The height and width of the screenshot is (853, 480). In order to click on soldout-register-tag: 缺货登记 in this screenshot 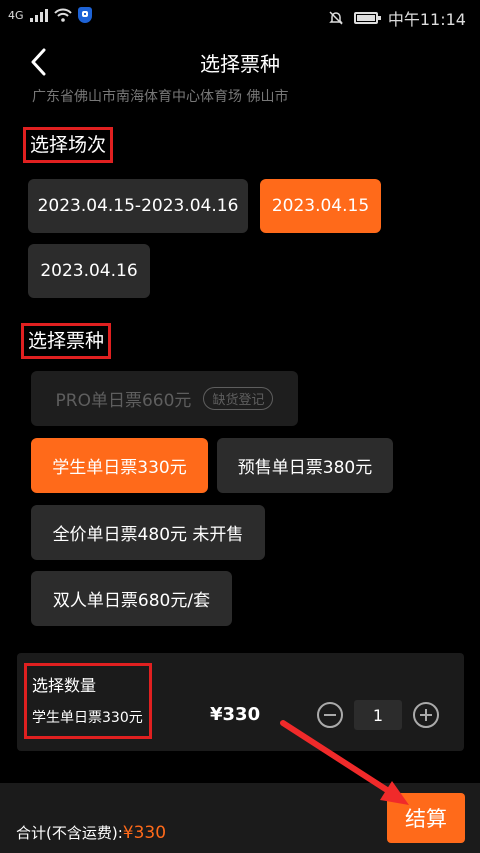, I will do `click(238, 398)`.